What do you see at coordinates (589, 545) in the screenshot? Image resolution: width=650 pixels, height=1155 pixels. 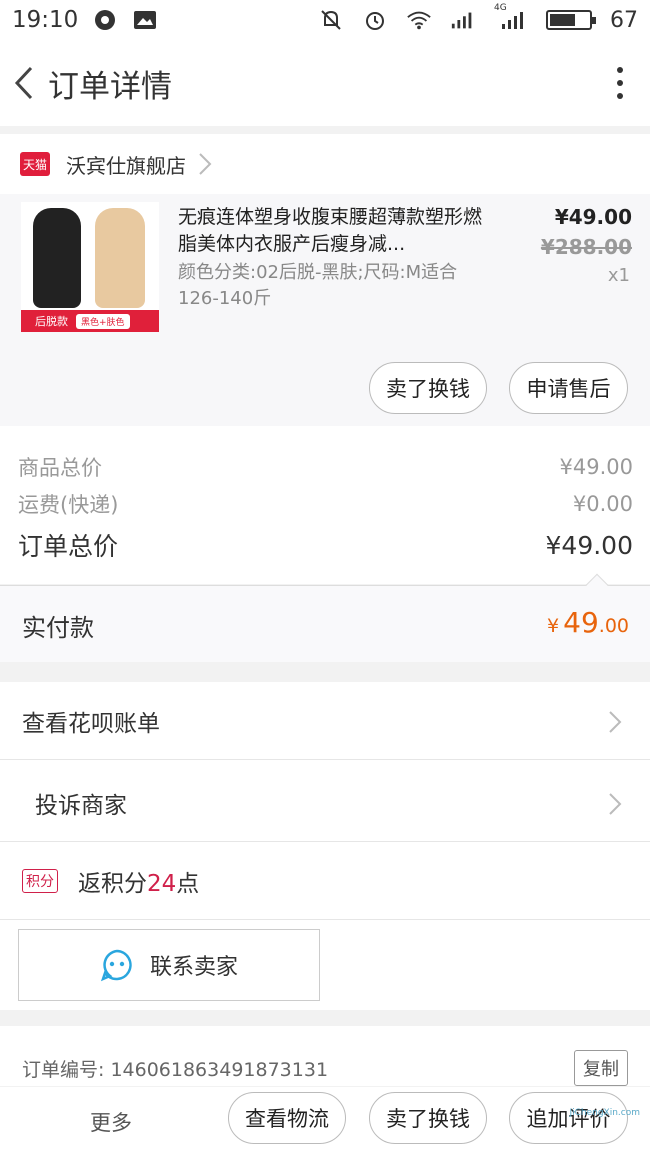 I see `order-total-value: ¥49.00` at bounding box center [589, 545].